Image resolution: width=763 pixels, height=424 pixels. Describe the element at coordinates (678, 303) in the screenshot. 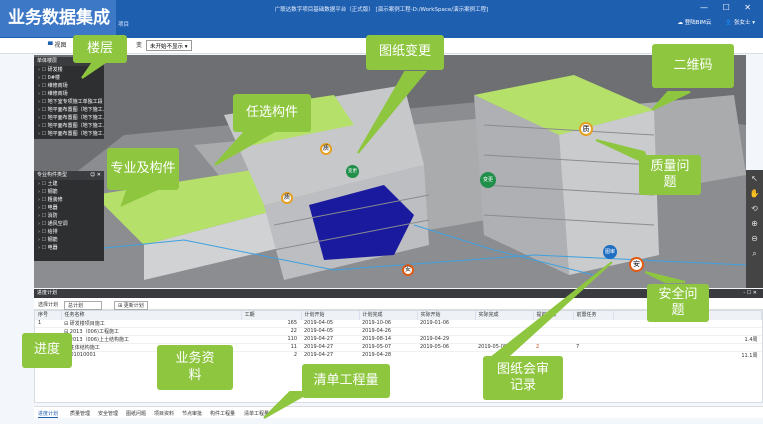

I see `callout-safety-issue: 安全问题` at that location.